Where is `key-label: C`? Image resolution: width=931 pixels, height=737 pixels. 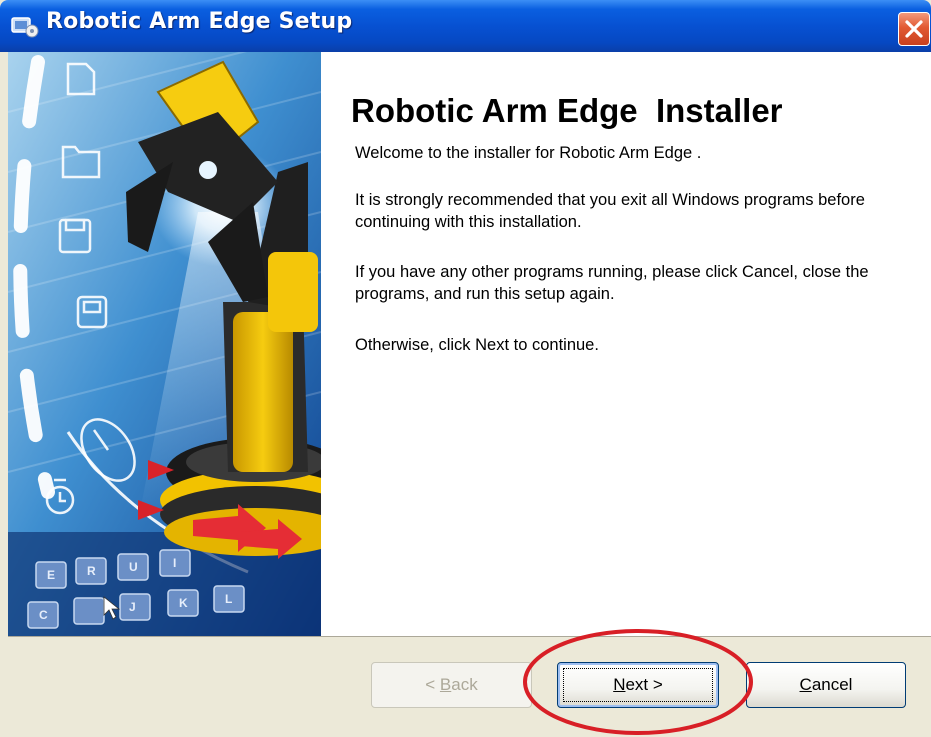 key-label: C is located at coordinates (43, 615).